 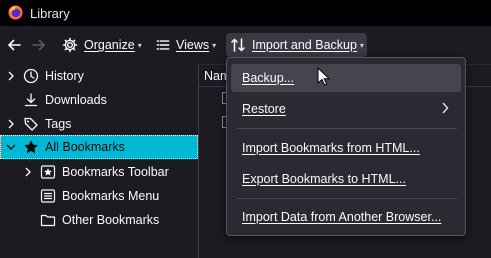 What do you see at coordinates (163, 45) in the screenshot?
I see `list-icon` at bounding box center [163, 45].